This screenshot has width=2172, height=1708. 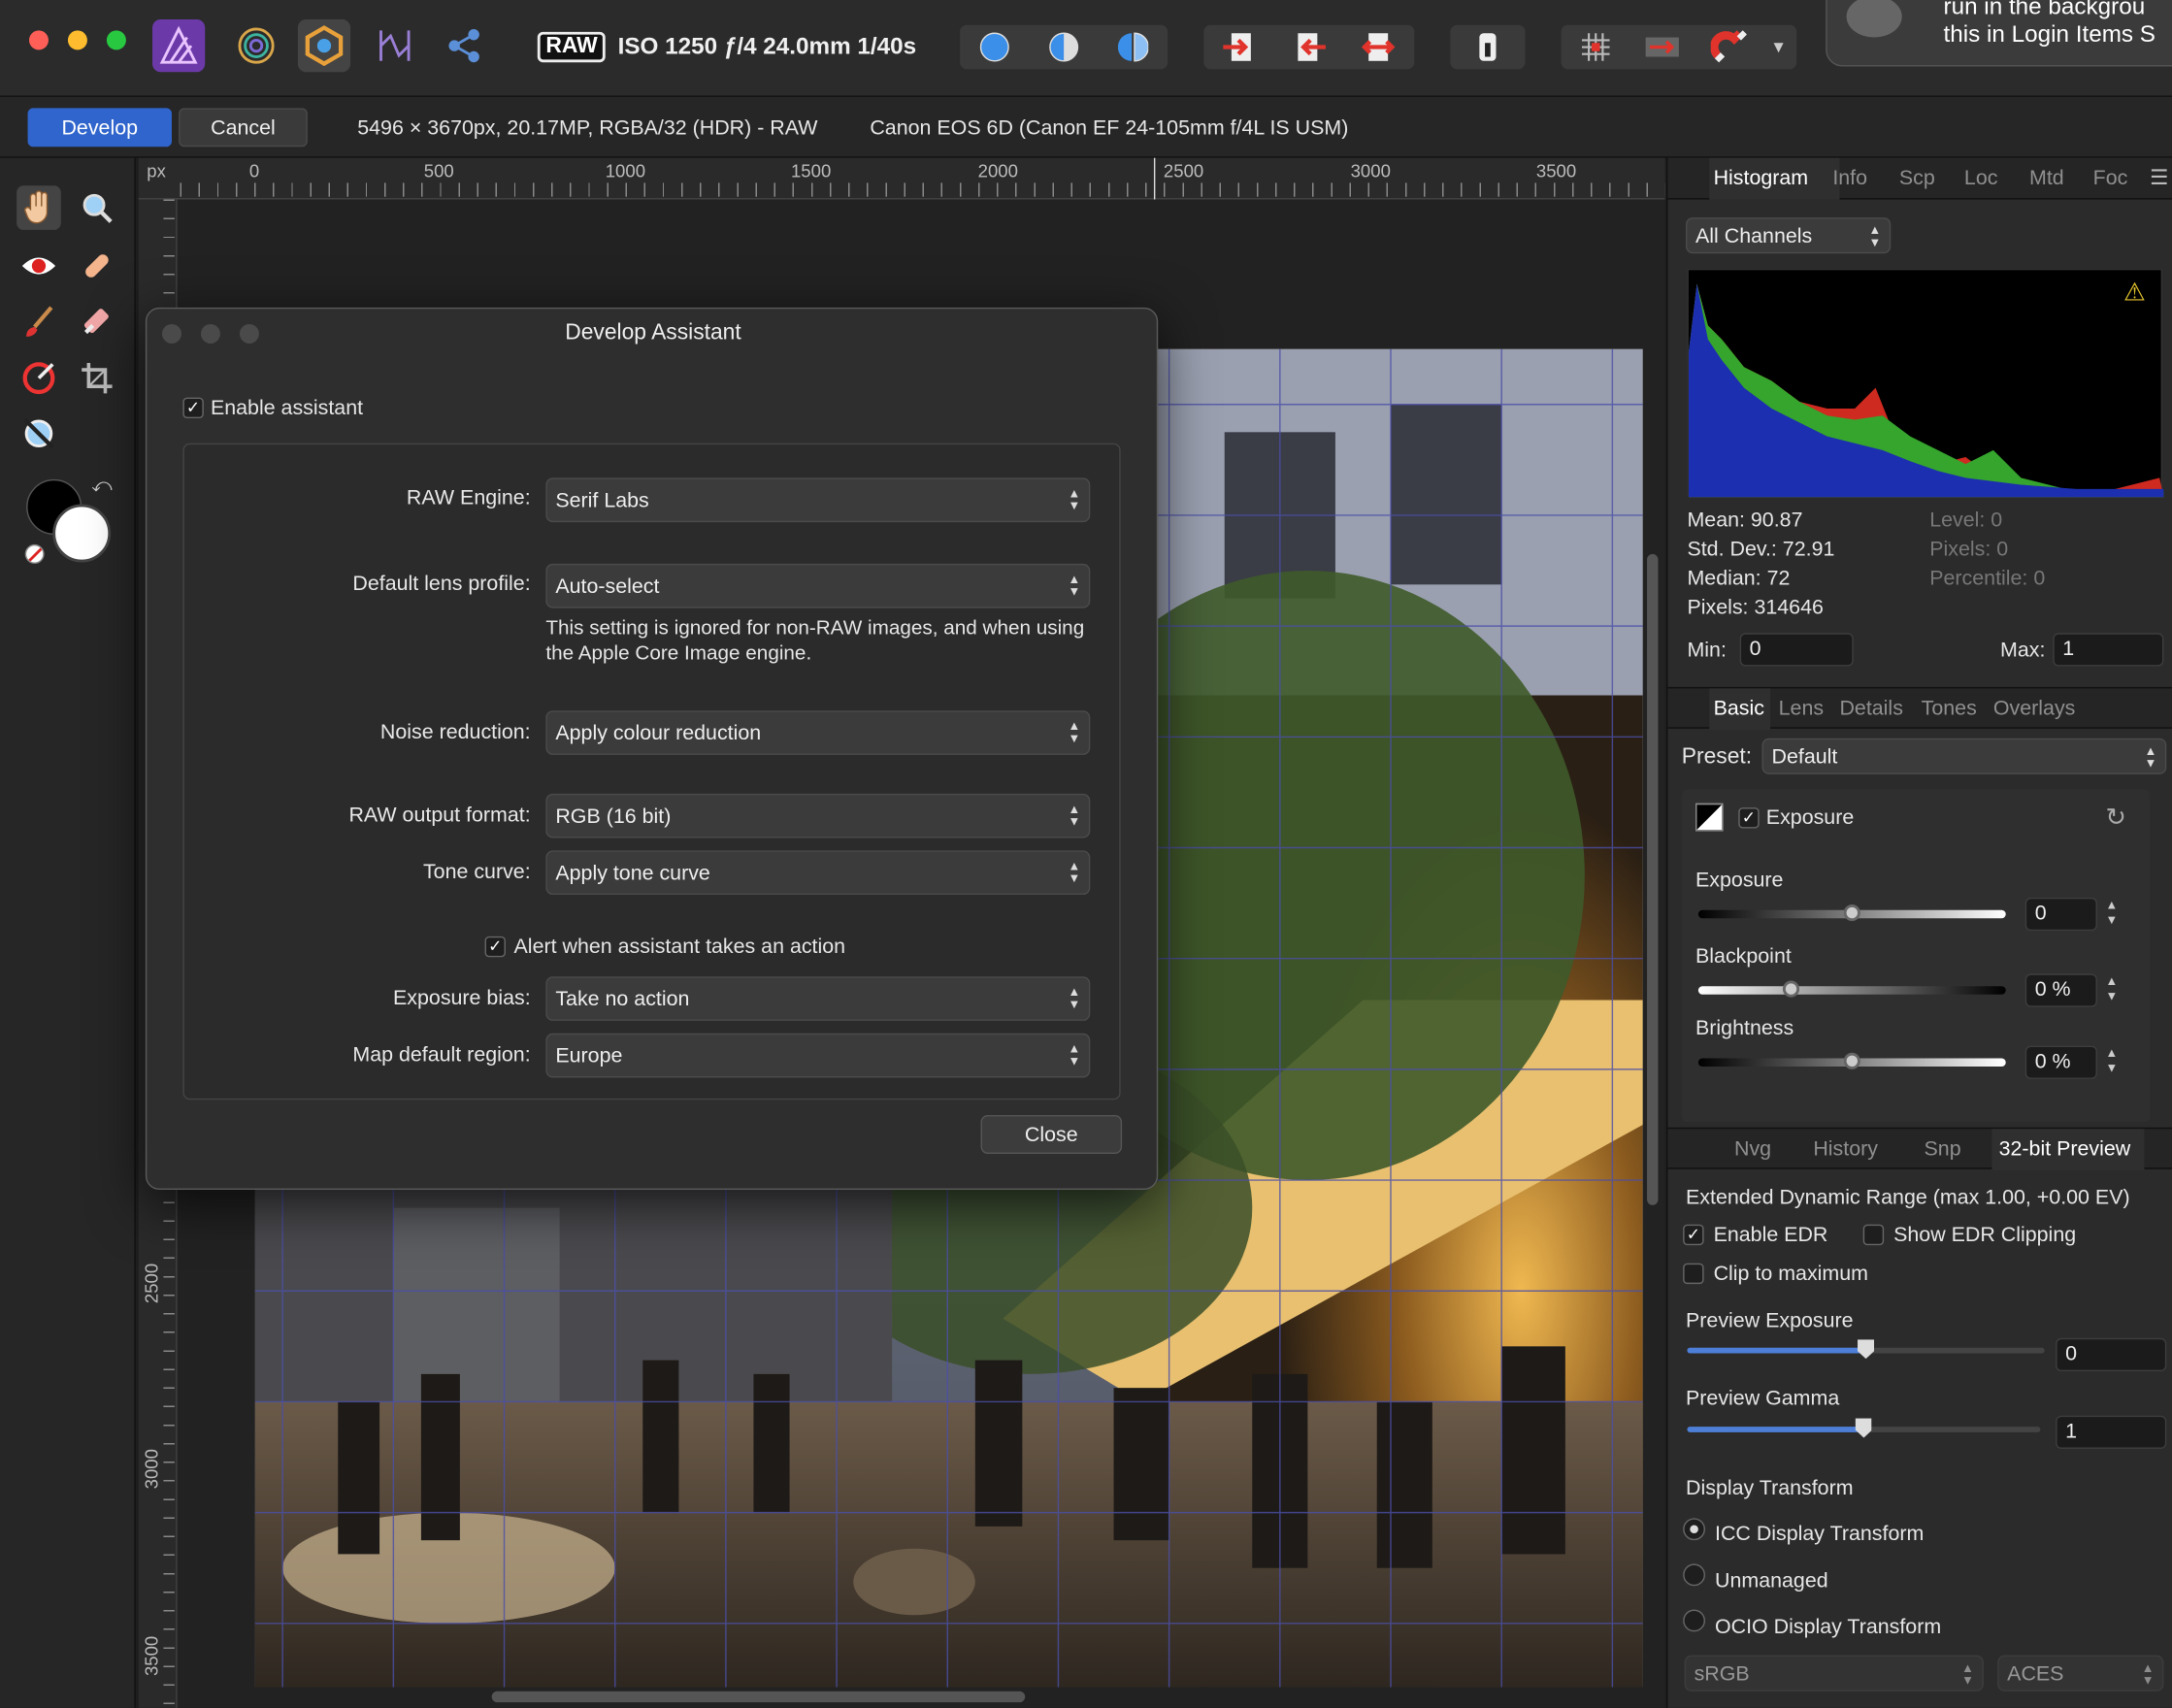 I want to click on brightness-value: 0 %, so click(x=2060, y=1062).